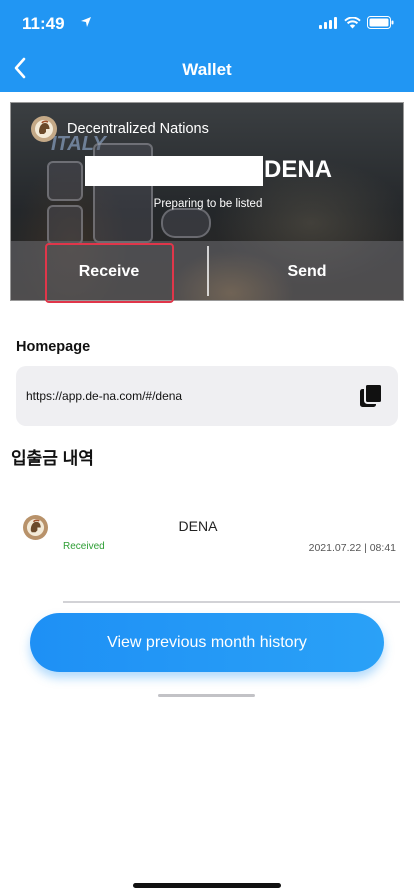 Image resolution: width=414 pixels, height=896 pixels. I want to click on transaction-item: DENA Received 2021.07.22 | 08:41, so click(207, 554).